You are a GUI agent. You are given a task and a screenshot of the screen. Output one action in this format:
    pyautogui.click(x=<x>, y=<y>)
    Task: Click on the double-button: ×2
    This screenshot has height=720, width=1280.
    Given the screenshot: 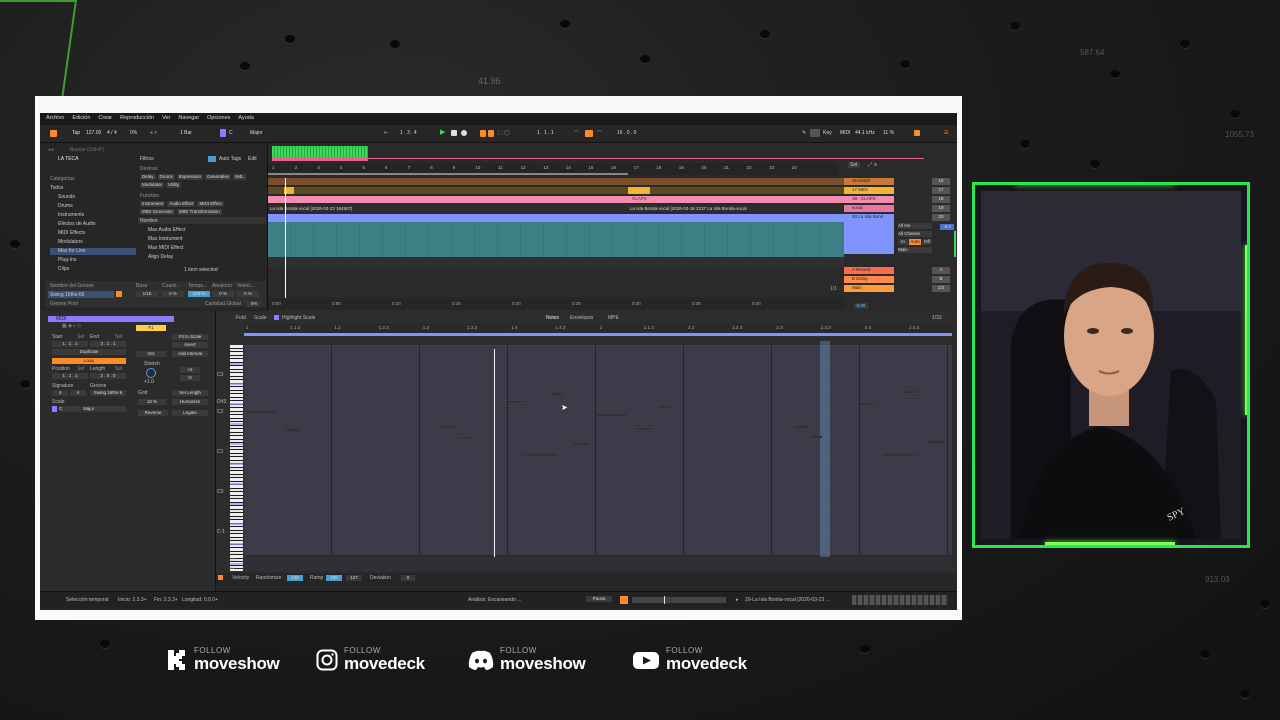 What is the action you would take?
    pyautogui.click(x=190, y=370)
    